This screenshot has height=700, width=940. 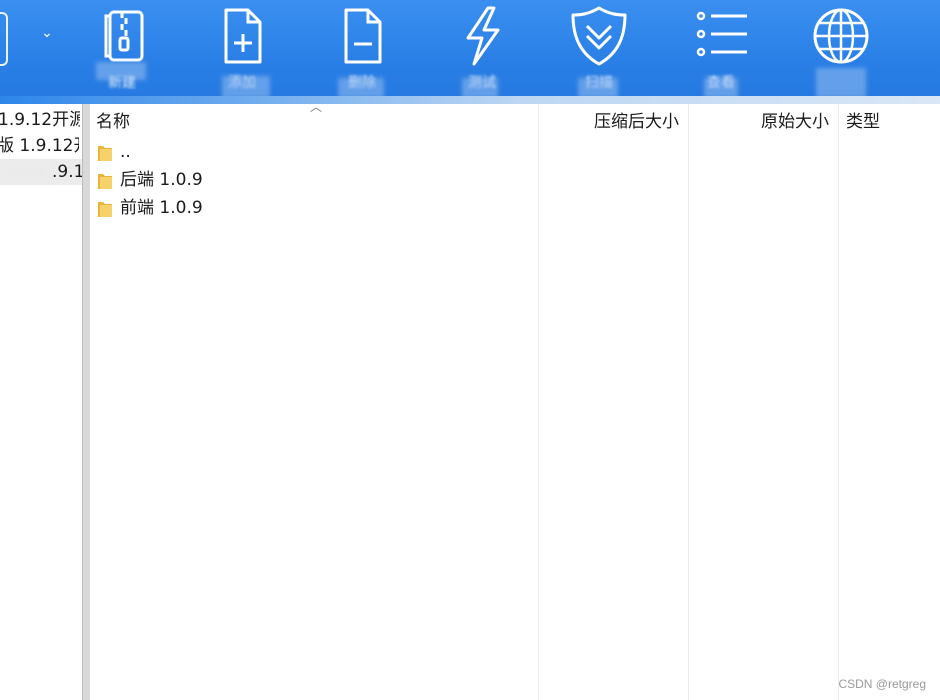 I want to click on column-header-original-size: 原始大小, so click(x=795, y=122).